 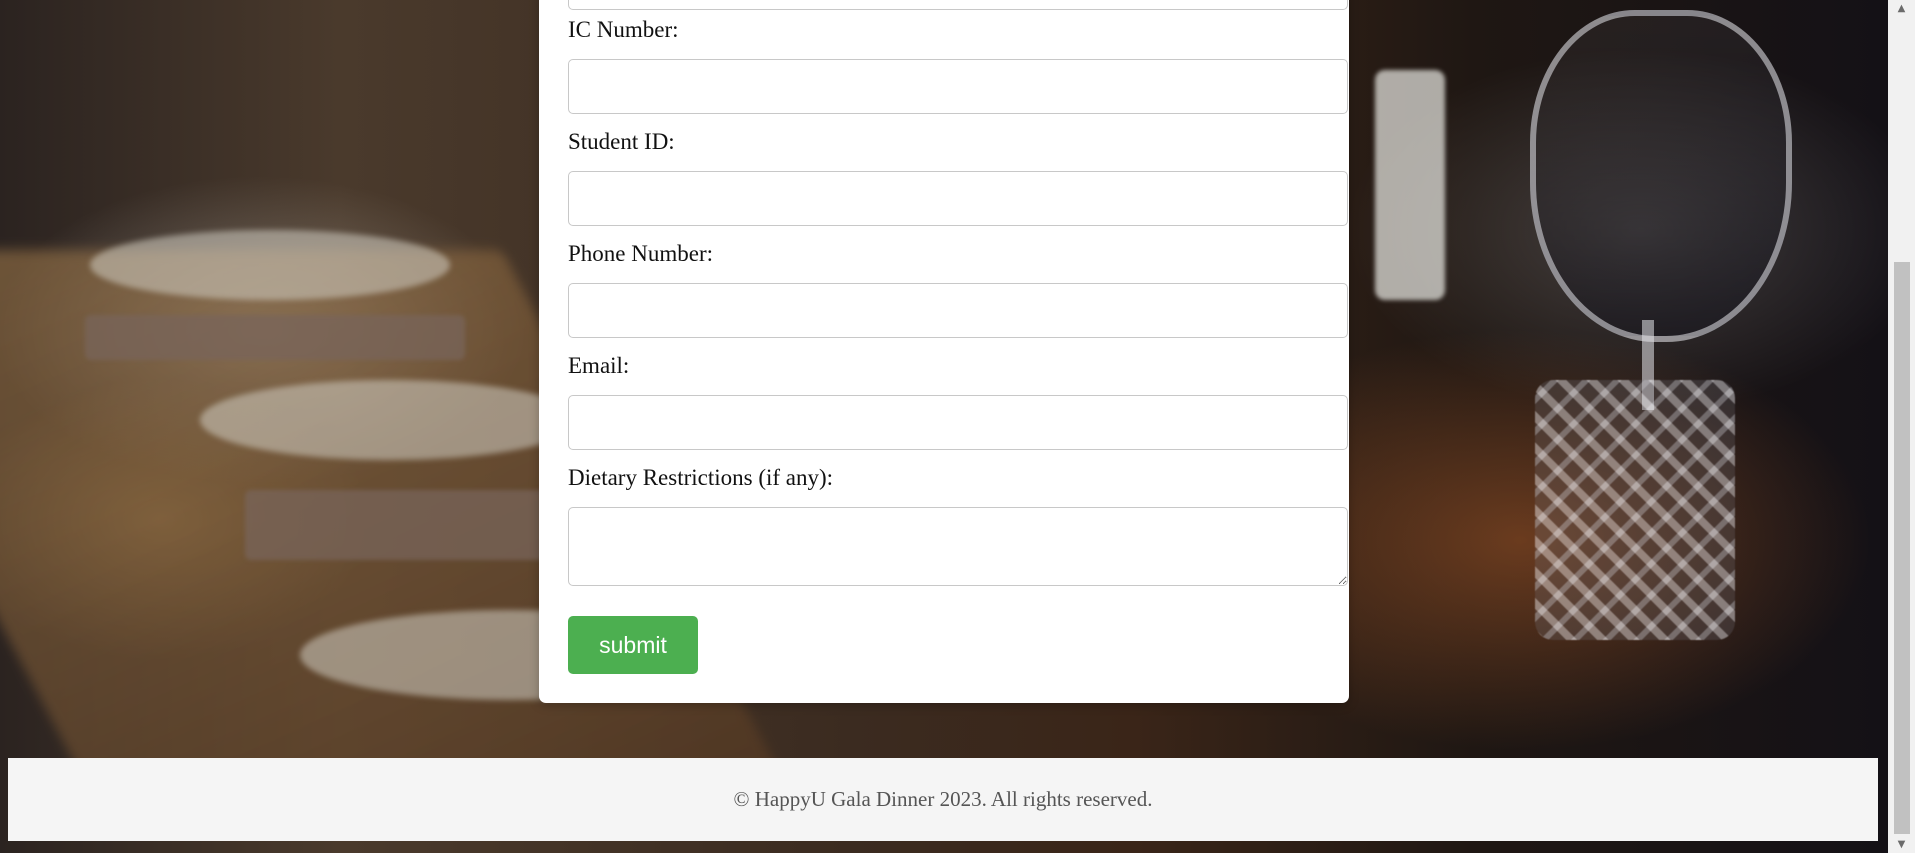 I want to click on background-bottle, so click(x=1410, y=185).